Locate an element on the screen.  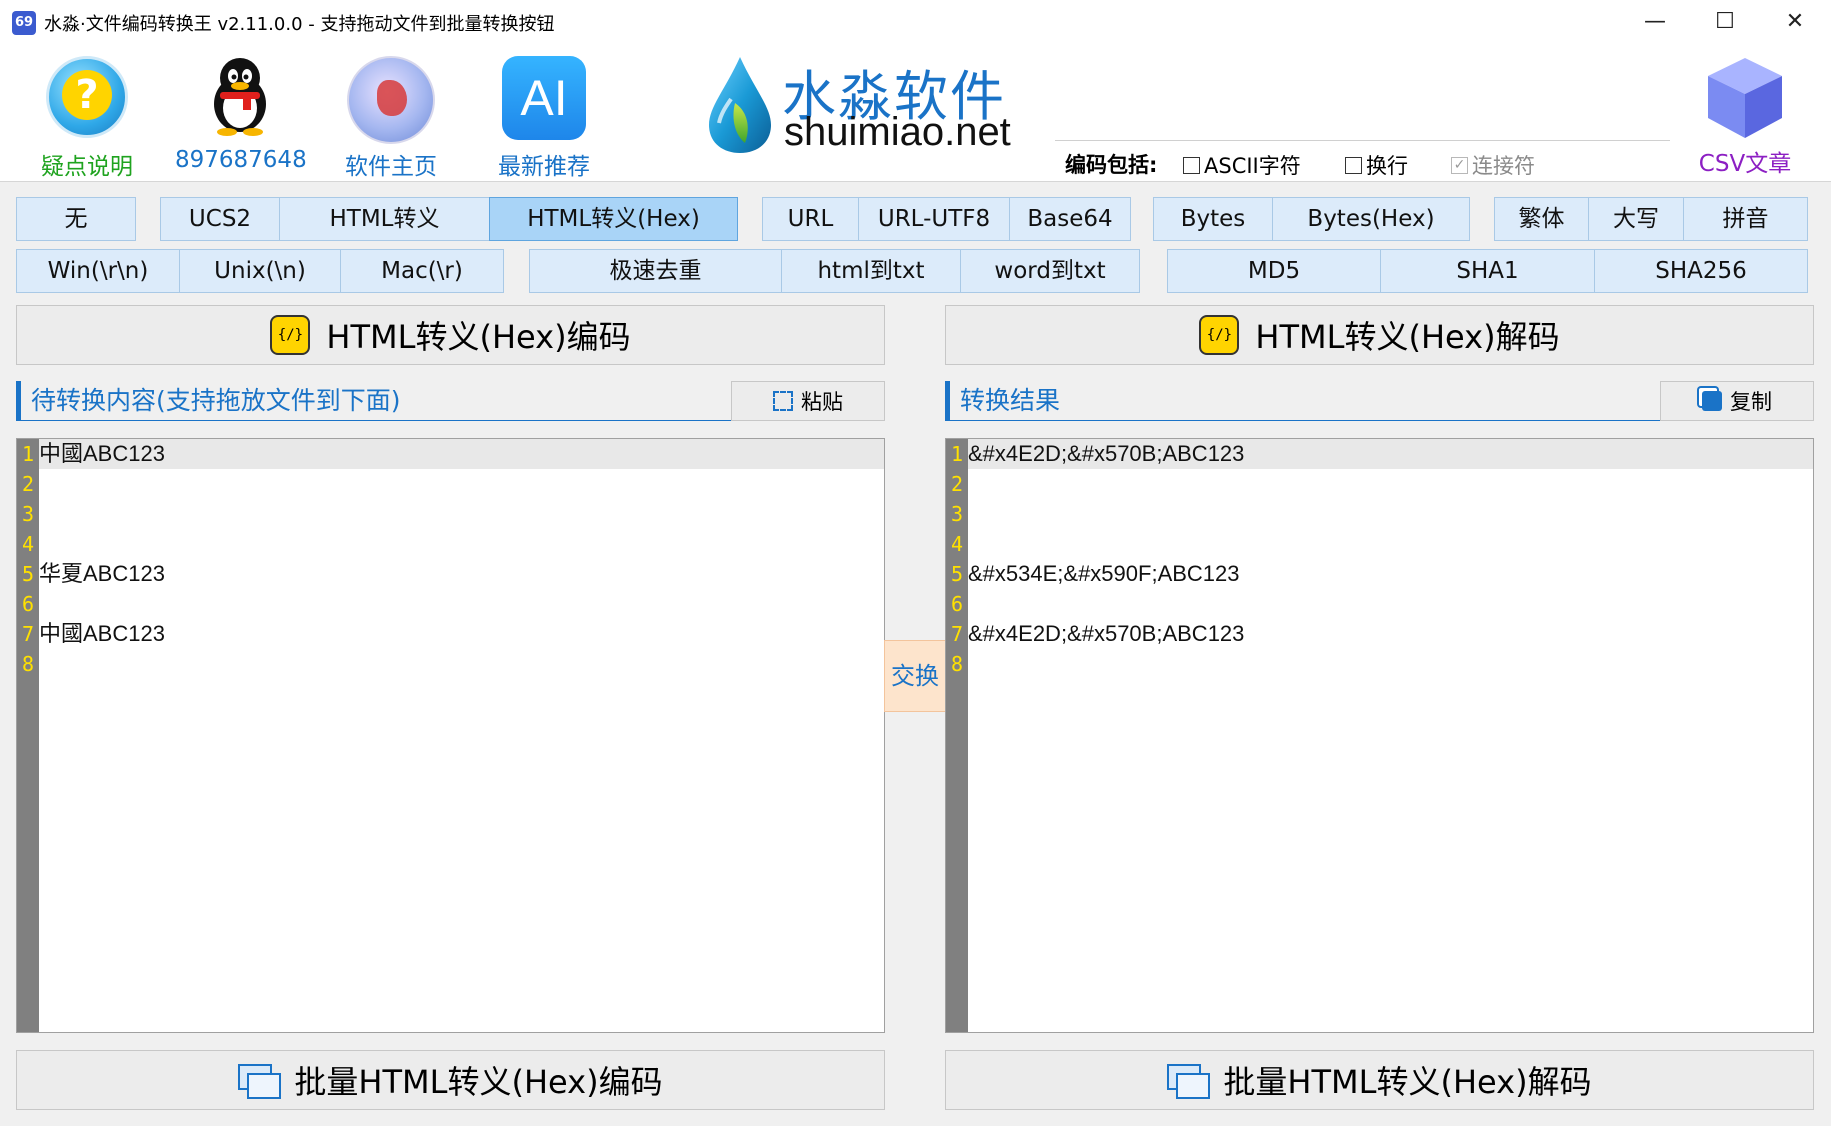
encode-button-label: HTML转义(Hex)编码 is located at coordinates (478, 337).